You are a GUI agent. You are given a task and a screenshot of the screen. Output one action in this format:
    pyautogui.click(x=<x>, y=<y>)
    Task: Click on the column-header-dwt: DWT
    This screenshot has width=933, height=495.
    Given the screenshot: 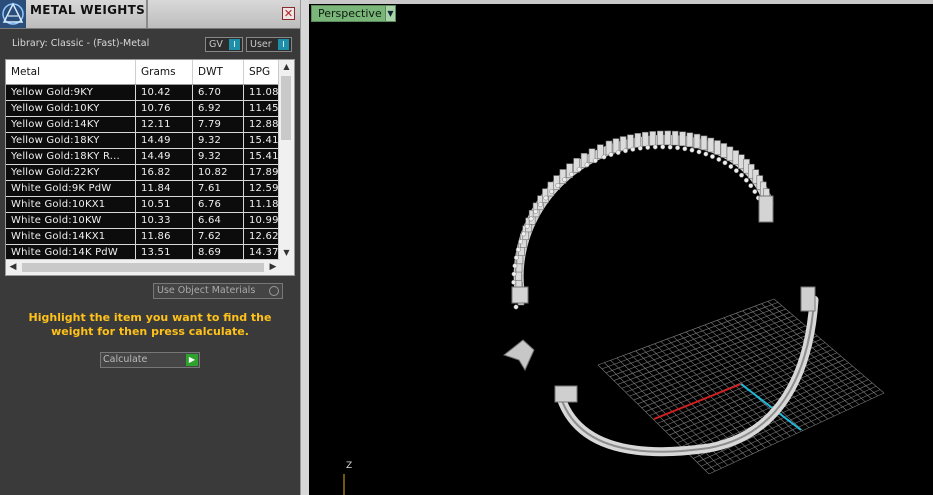 What is the action you would take?
    pyautogui.click(x=218, y=72)
    